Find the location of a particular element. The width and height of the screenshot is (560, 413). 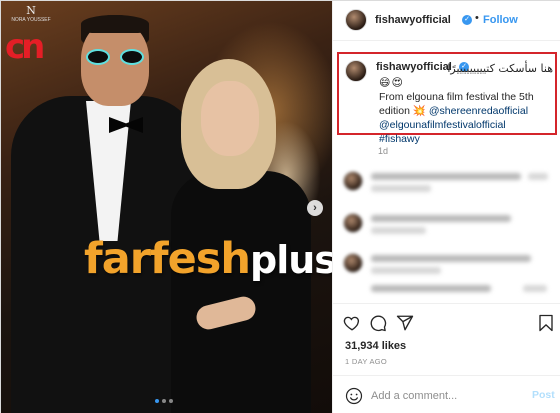

add-comment-bar: Post is located at coordinates (446, 394).